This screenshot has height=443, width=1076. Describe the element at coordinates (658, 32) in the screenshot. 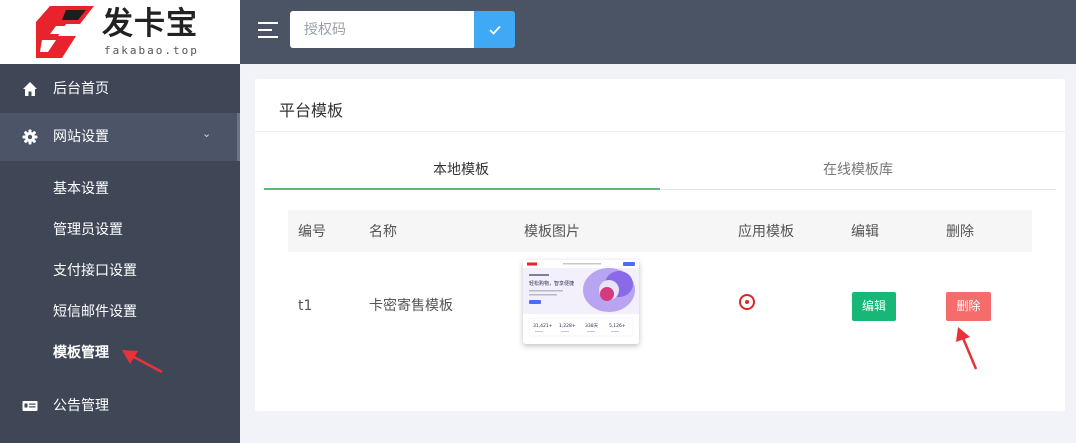

I see `top-bar` at that location.